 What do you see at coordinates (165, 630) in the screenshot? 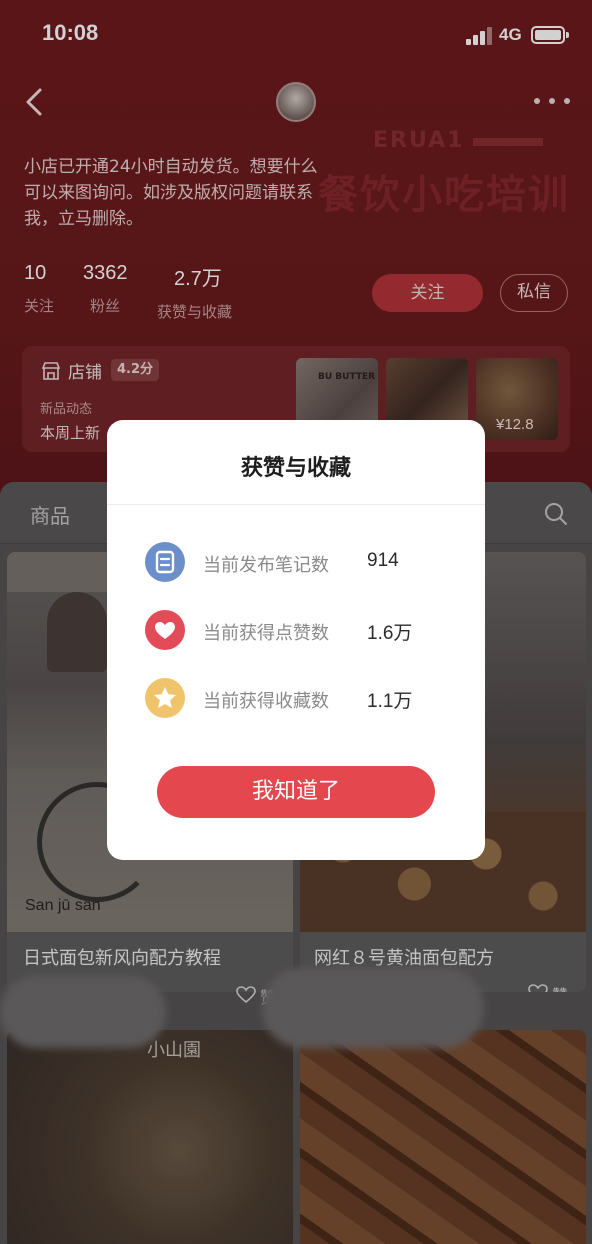
I see `heart-icon` at bounding box center [165, 630].